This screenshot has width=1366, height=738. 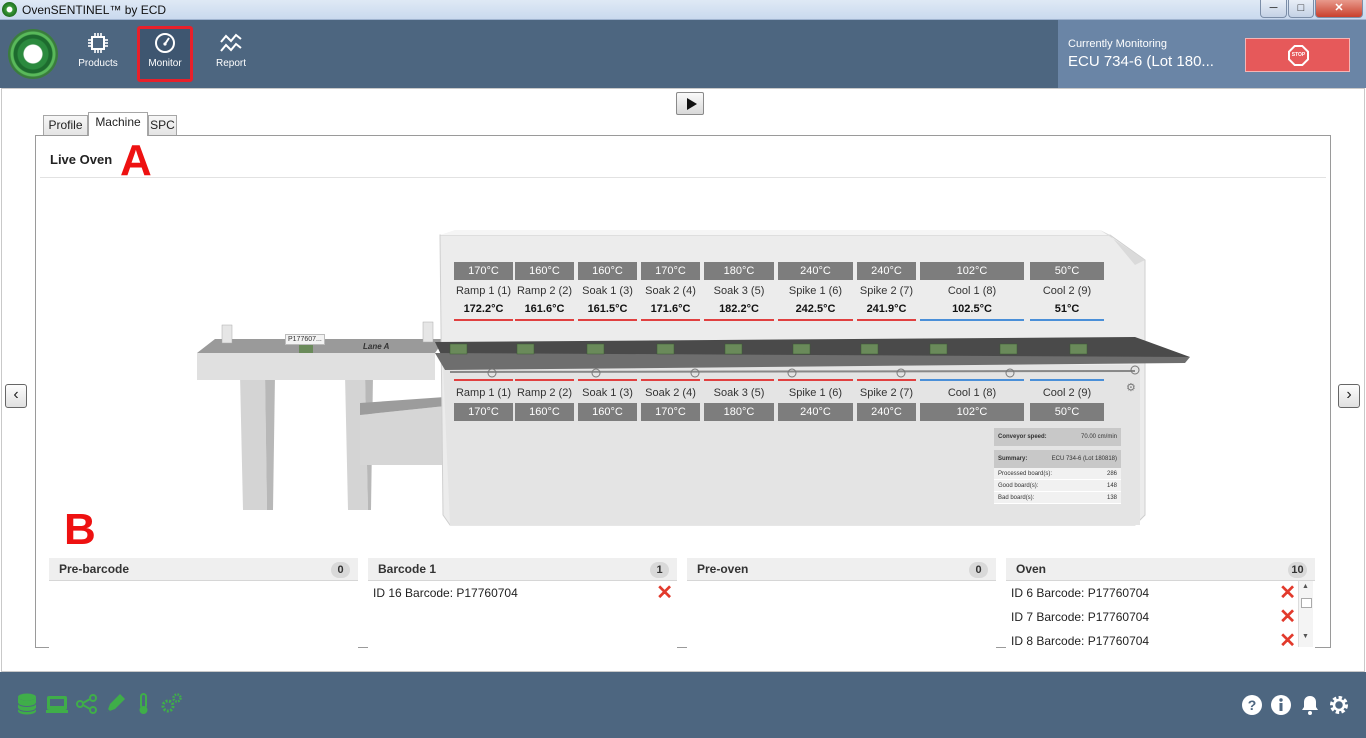 I want to click on minimize-button: ─, so click(x=1273, y=9).